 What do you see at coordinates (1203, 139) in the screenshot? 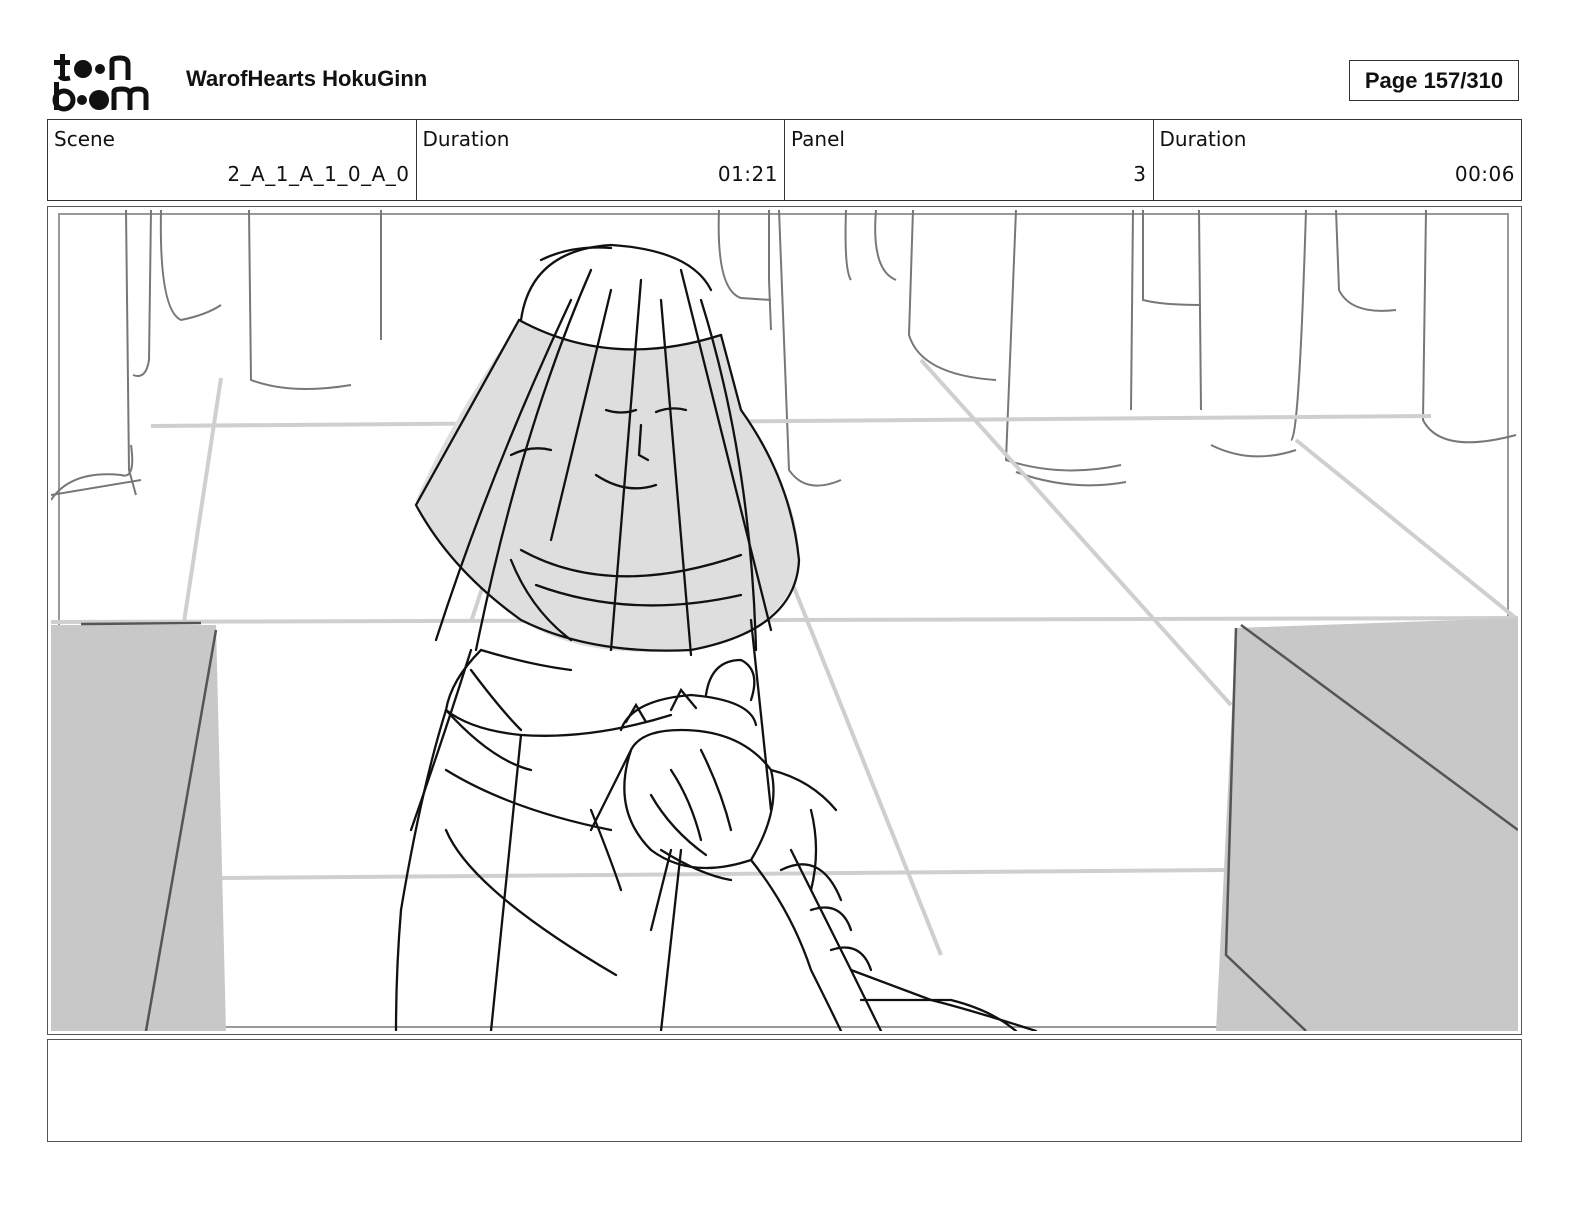
I see `panel-duration-label: Duration` at bounding box center [1203, 139].